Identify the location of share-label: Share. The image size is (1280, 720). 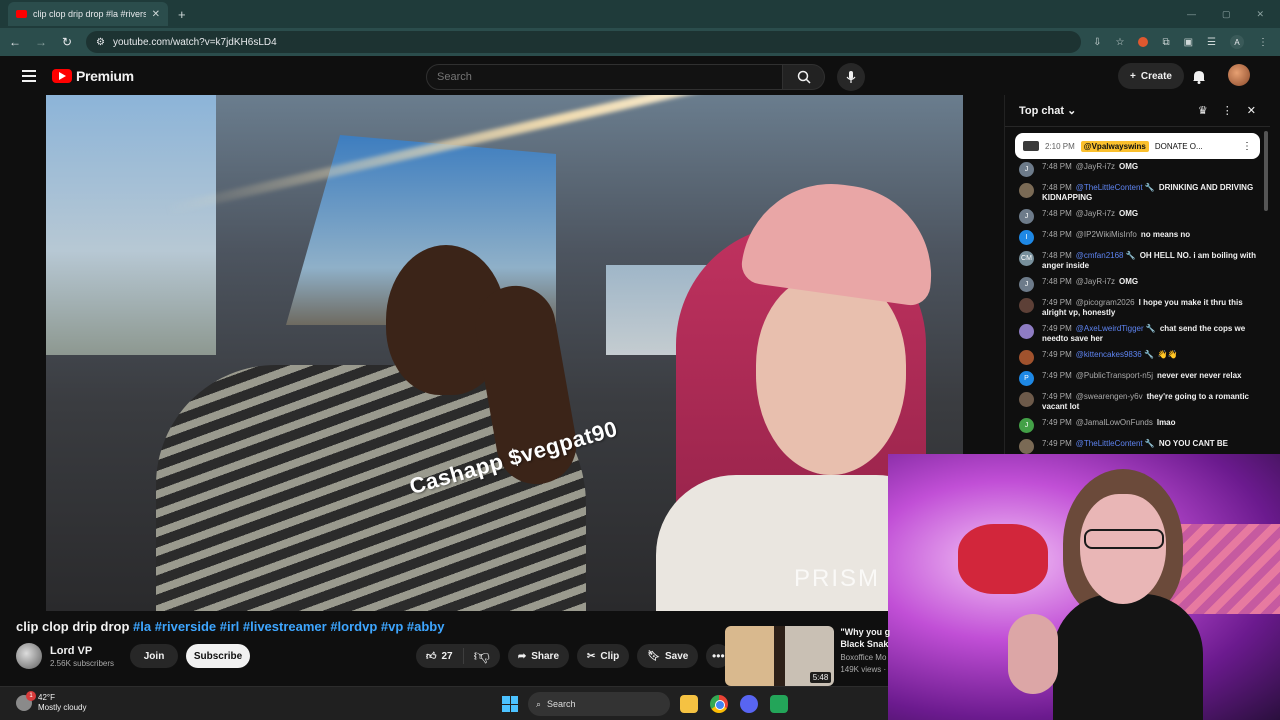
(545, 656).